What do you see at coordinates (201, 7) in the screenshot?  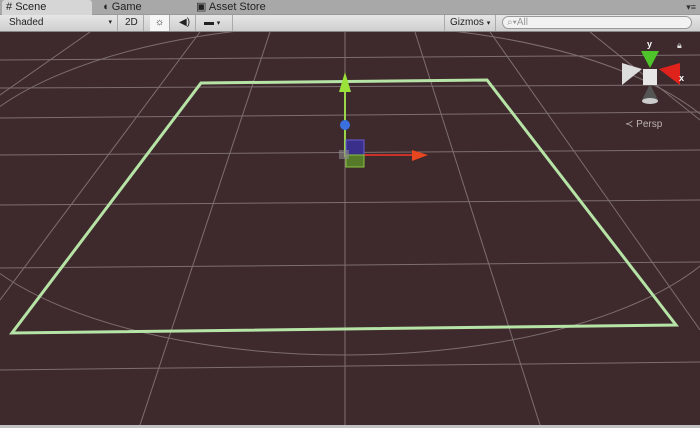 I see `shopping-bag-icon: ▣` at bounding box center [201, 7].